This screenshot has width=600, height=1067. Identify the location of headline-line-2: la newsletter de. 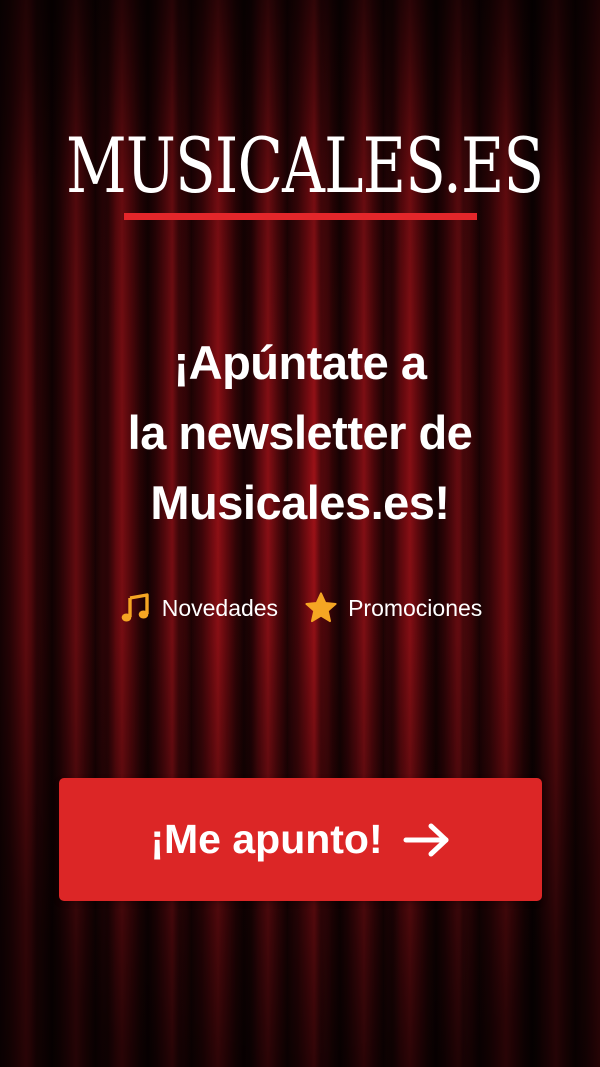
(300, 432).